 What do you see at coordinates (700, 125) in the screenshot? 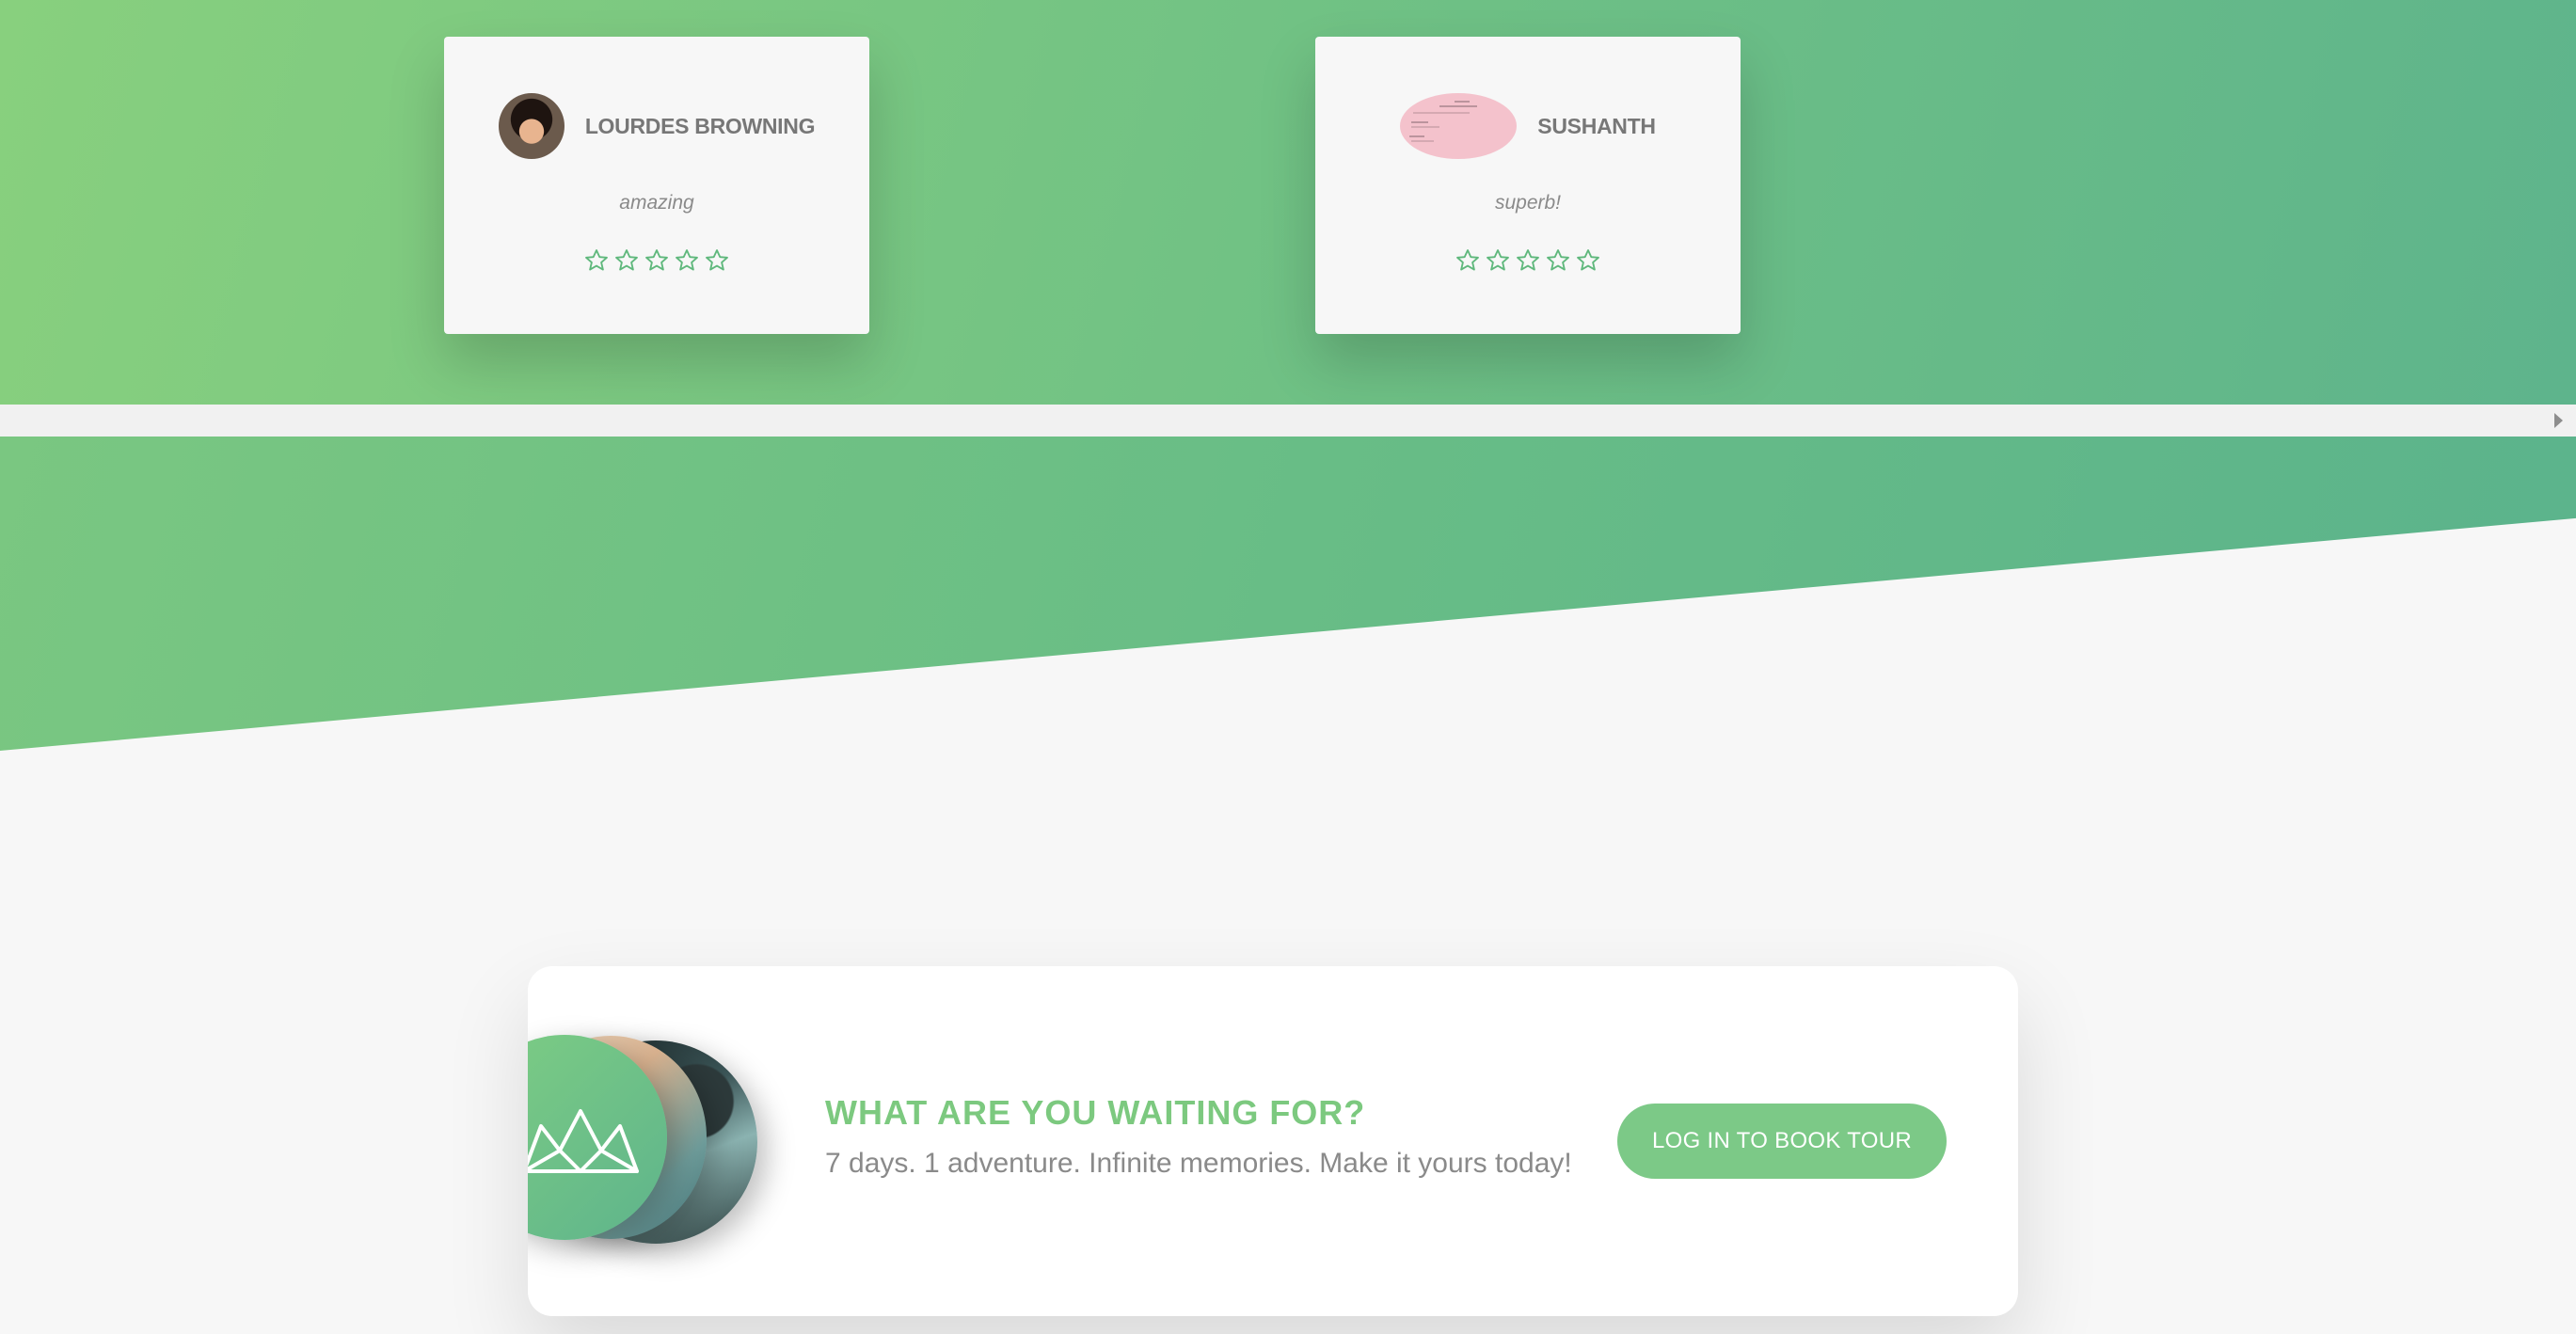
I see `review-user-name: LOURDES BROWNING` at bounding box center [700, 125].